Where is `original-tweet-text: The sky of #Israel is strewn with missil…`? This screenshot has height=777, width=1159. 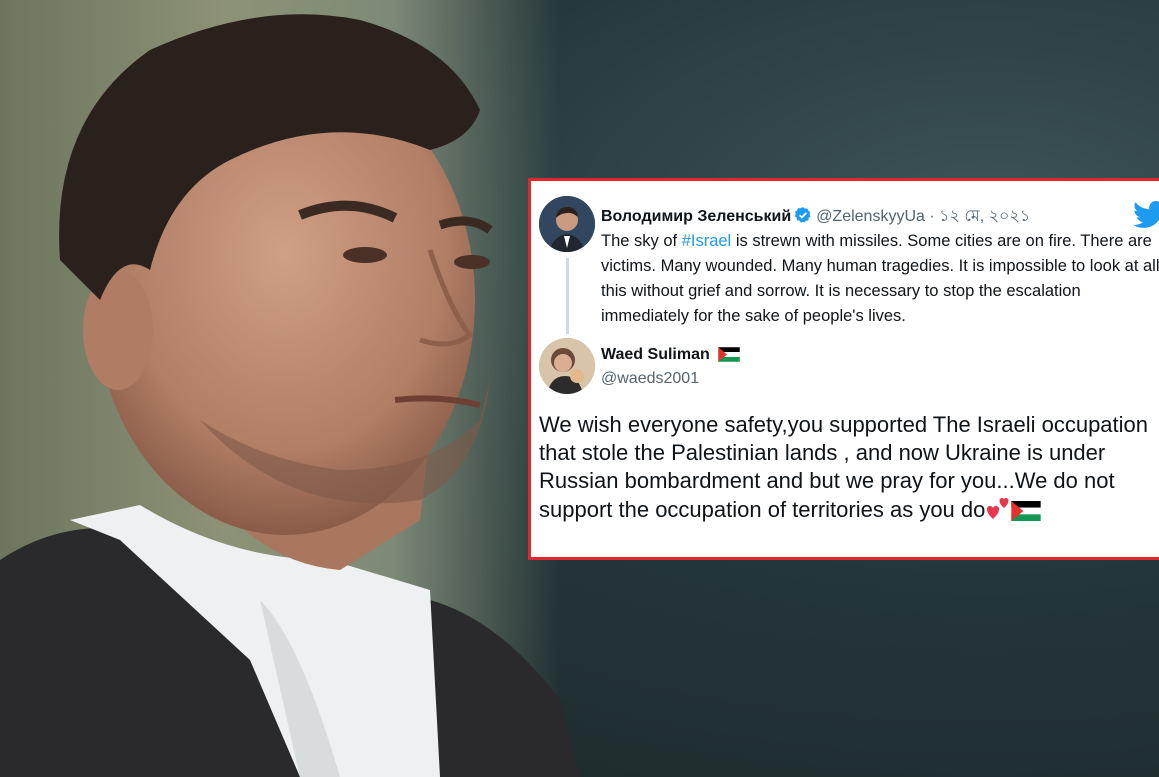 original-tweet-text: The sky of #Israel is strewn with missil… is located at coordinates (880, 279).